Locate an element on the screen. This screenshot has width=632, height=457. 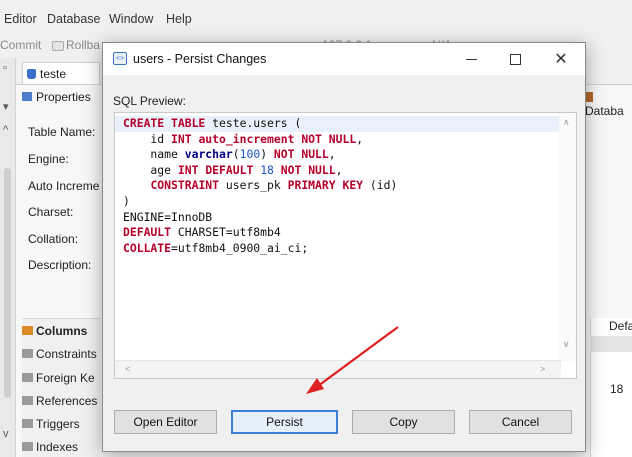
scroll-right-icon: > is located at coordinates (542, 369).